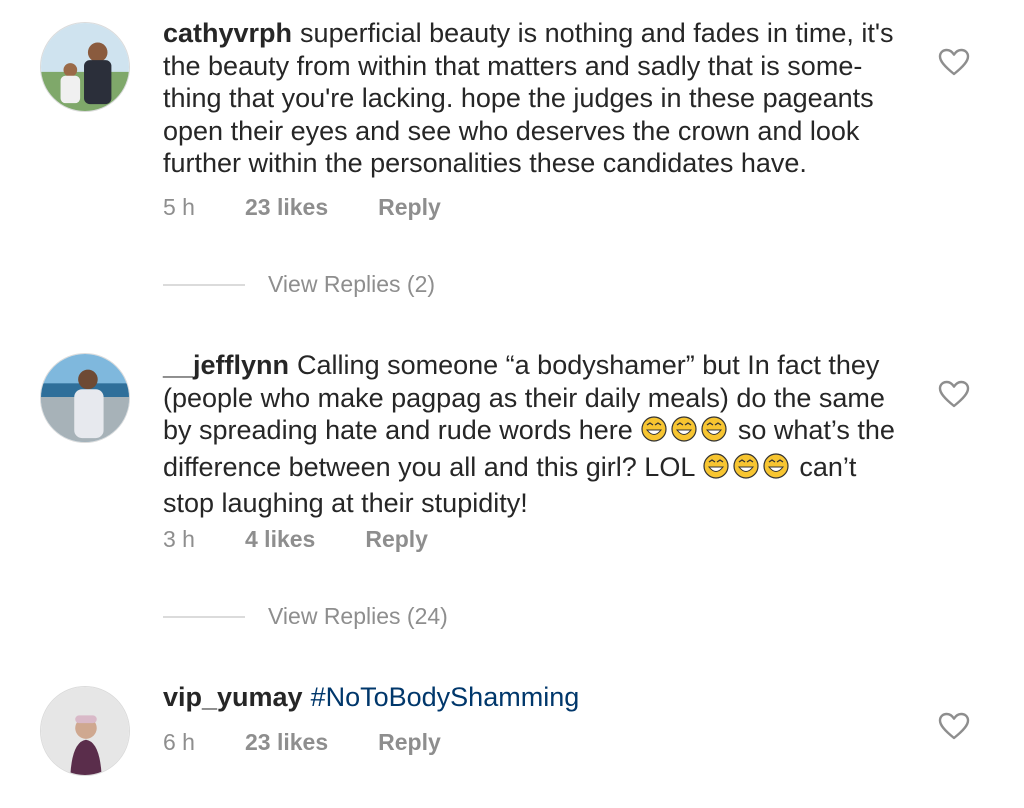 The width and height of the screenshot is (1024, 808). I want to click on comment-likes: 4 likes, so click(280, 539).